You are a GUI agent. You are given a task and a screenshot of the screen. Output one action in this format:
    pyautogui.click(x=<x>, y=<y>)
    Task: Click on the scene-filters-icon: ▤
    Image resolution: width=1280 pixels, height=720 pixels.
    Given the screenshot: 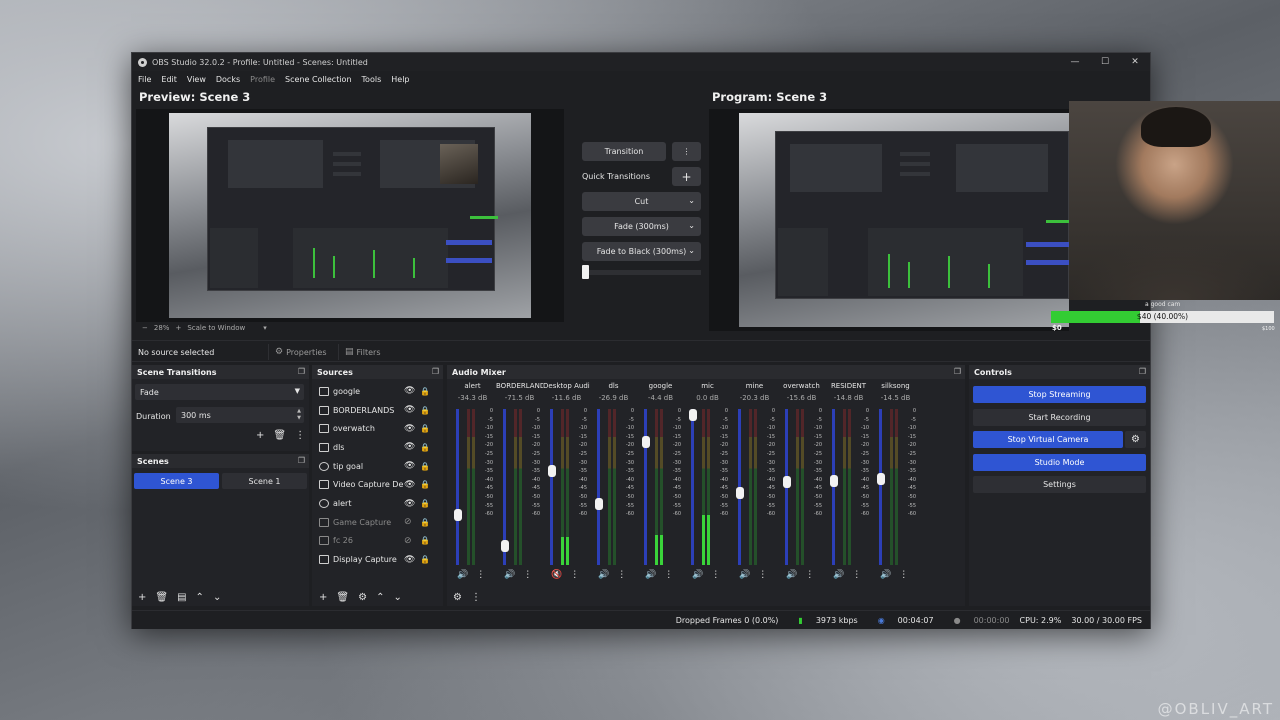 What is the action you would take?
    pyautogui.click(x=181, y=597)
    